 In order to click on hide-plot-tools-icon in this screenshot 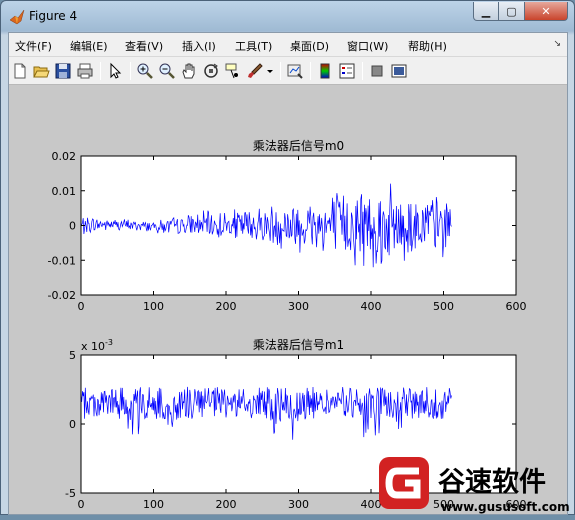, I will do `click(377, 71)`.